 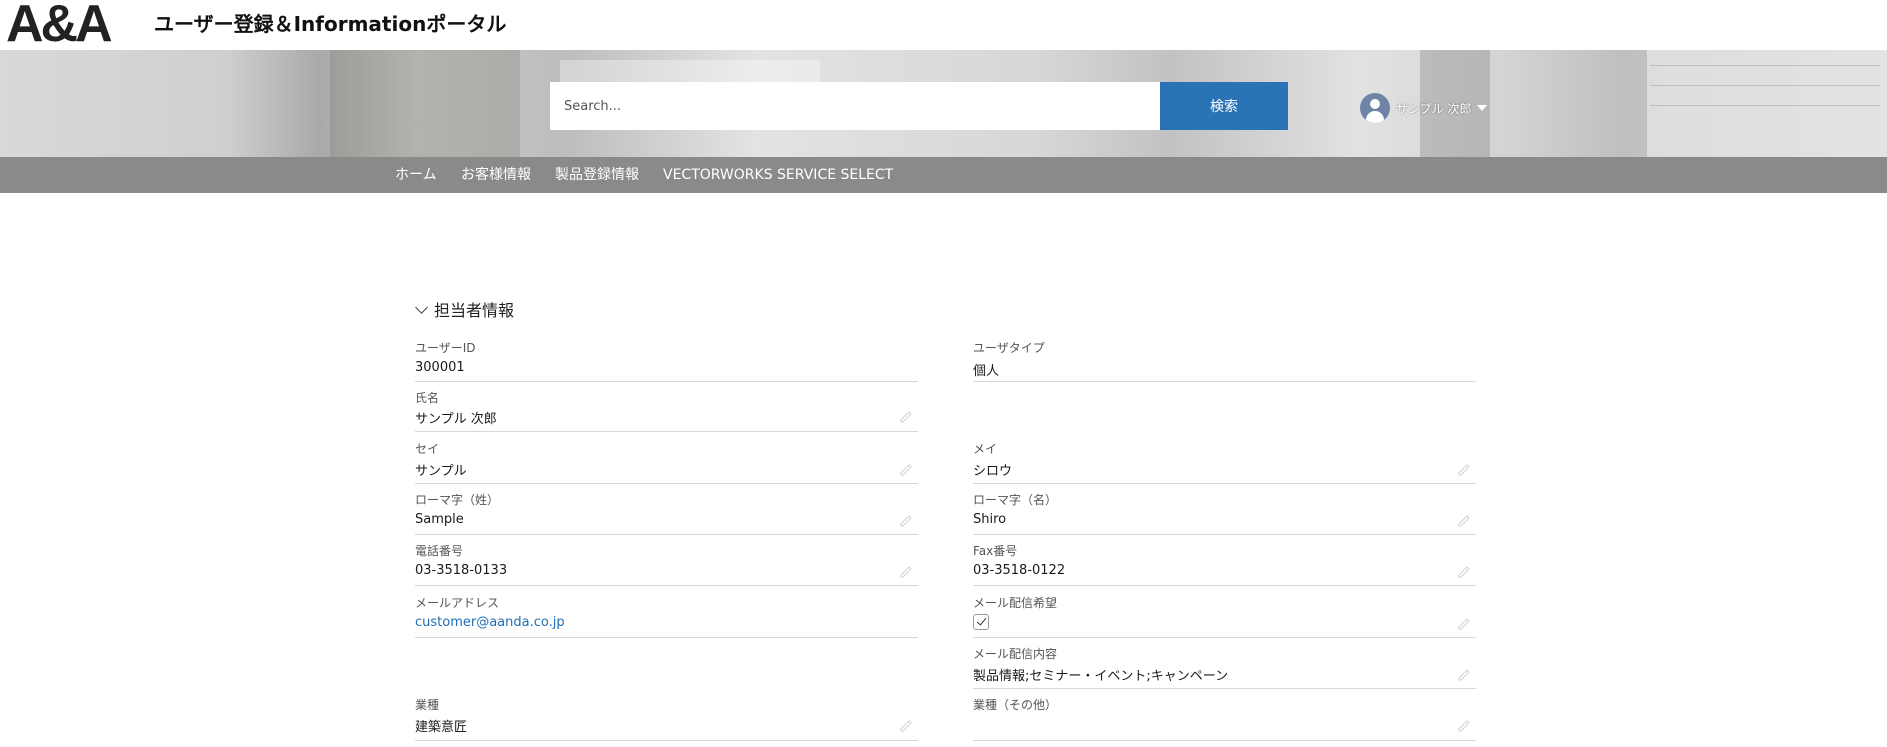 What do you see at coordinates (666, 563) in the screenshot?
I see `field-phone: 電話番号 03-3518-0133` at bounding box center [666, 563].